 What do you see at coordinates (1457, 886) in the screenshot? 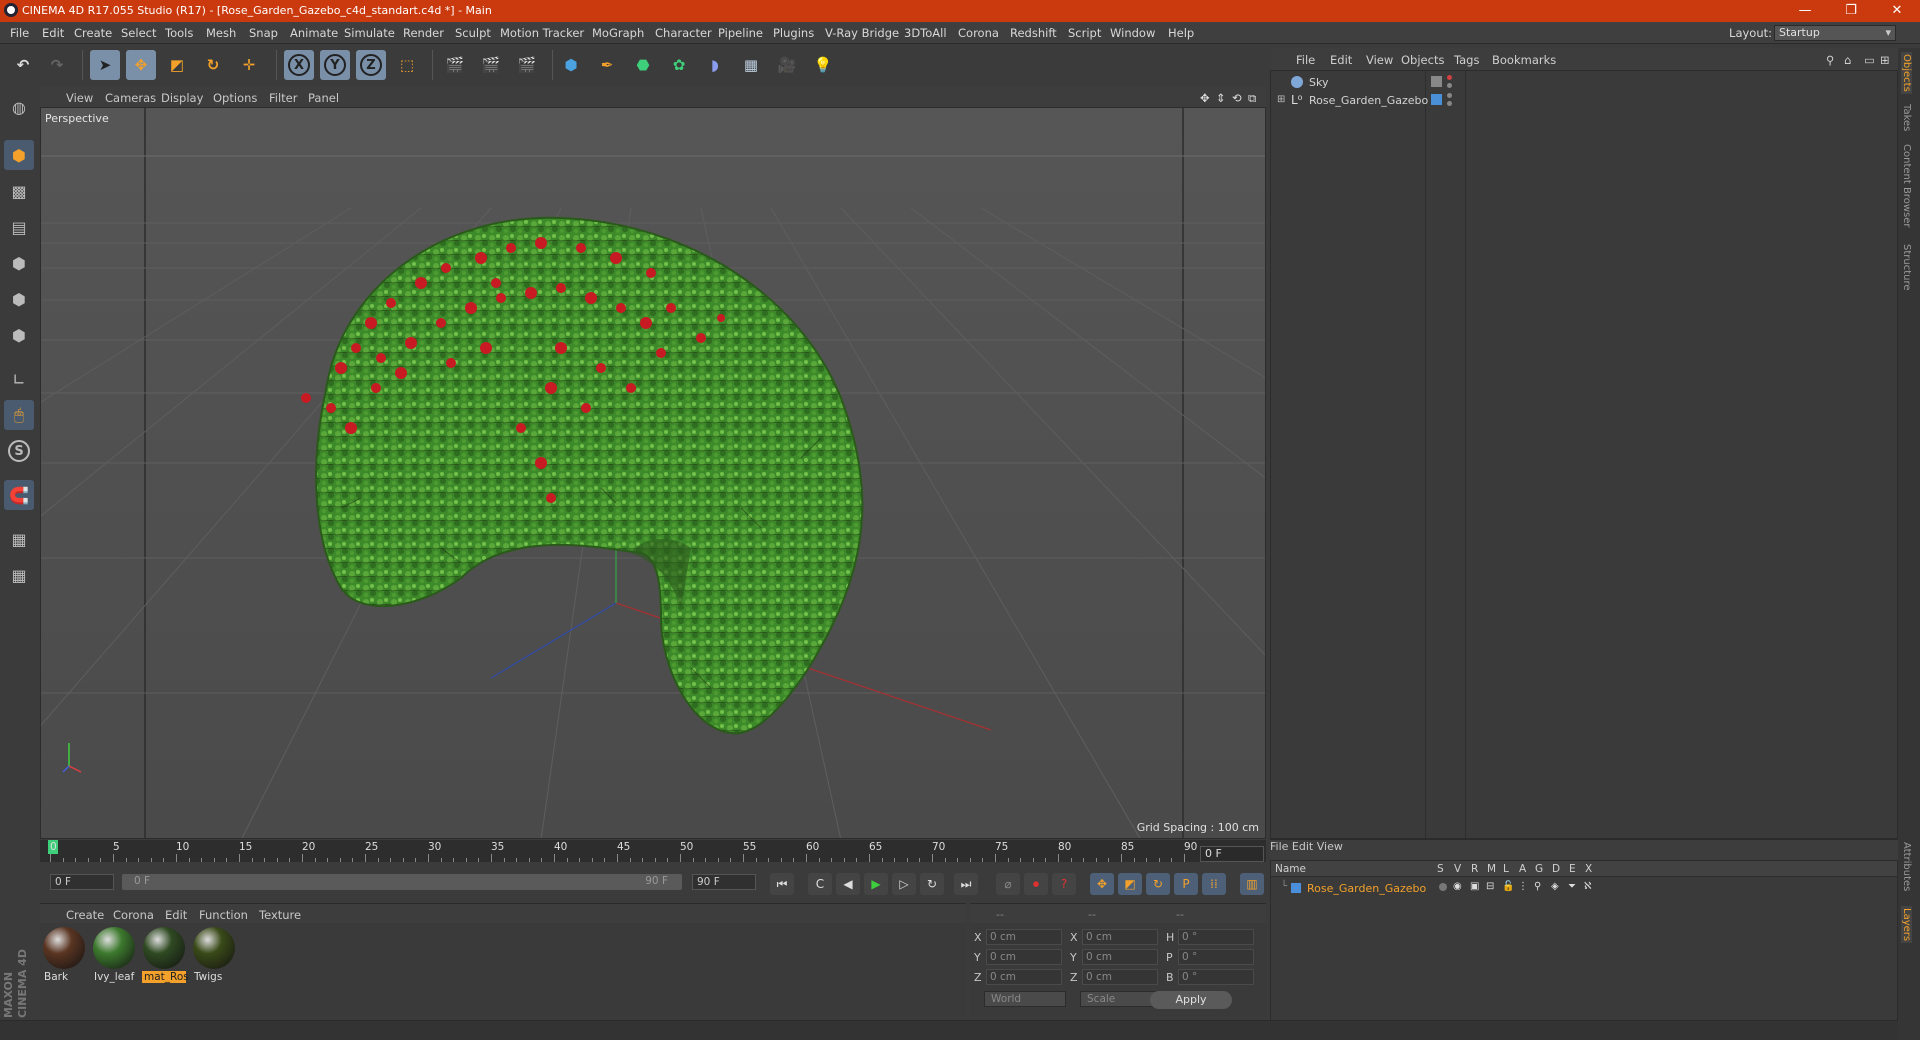
I see `layer-eye-icon: ◉` at bounding box center [1457, 886].